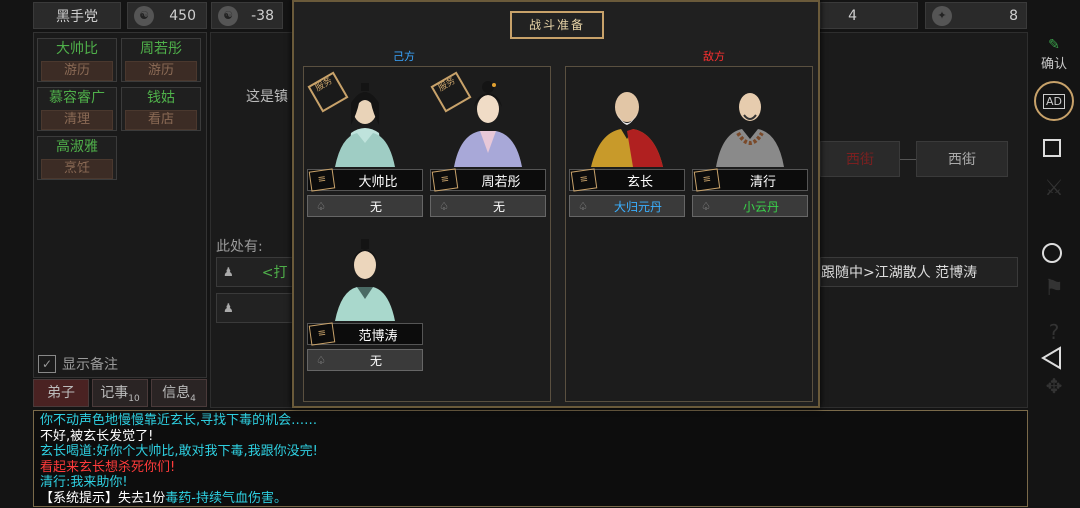  What do you see at coordinates (178, 498) in the screenshot?
I see `system-item: 毒药` at bounding box center [178, 498].